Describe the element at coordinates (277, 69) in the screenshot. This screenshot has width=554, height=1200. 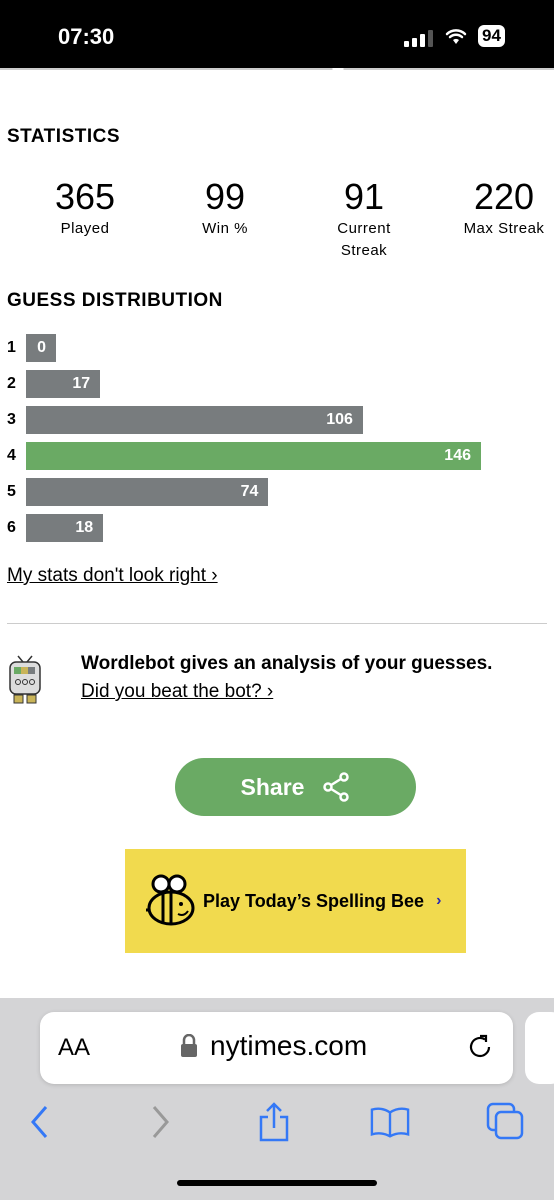
I see `page-top-edge` at that location.